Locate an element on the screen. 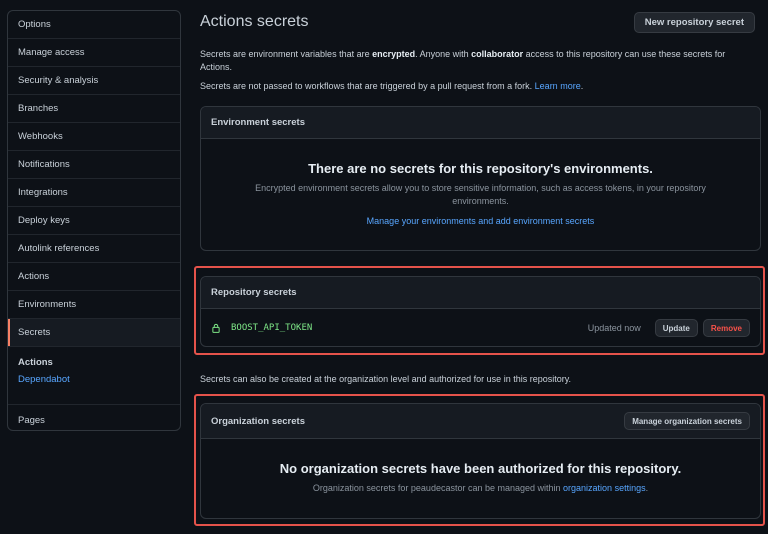 The image size is (768, 534). repository-secrets-title: Repository secrets is located at coordinates (254, 292).